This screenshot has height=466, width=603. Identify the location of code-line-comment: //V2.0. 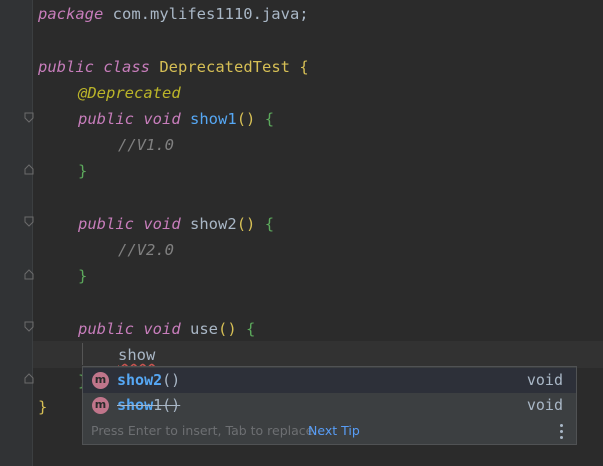
(146, 250).